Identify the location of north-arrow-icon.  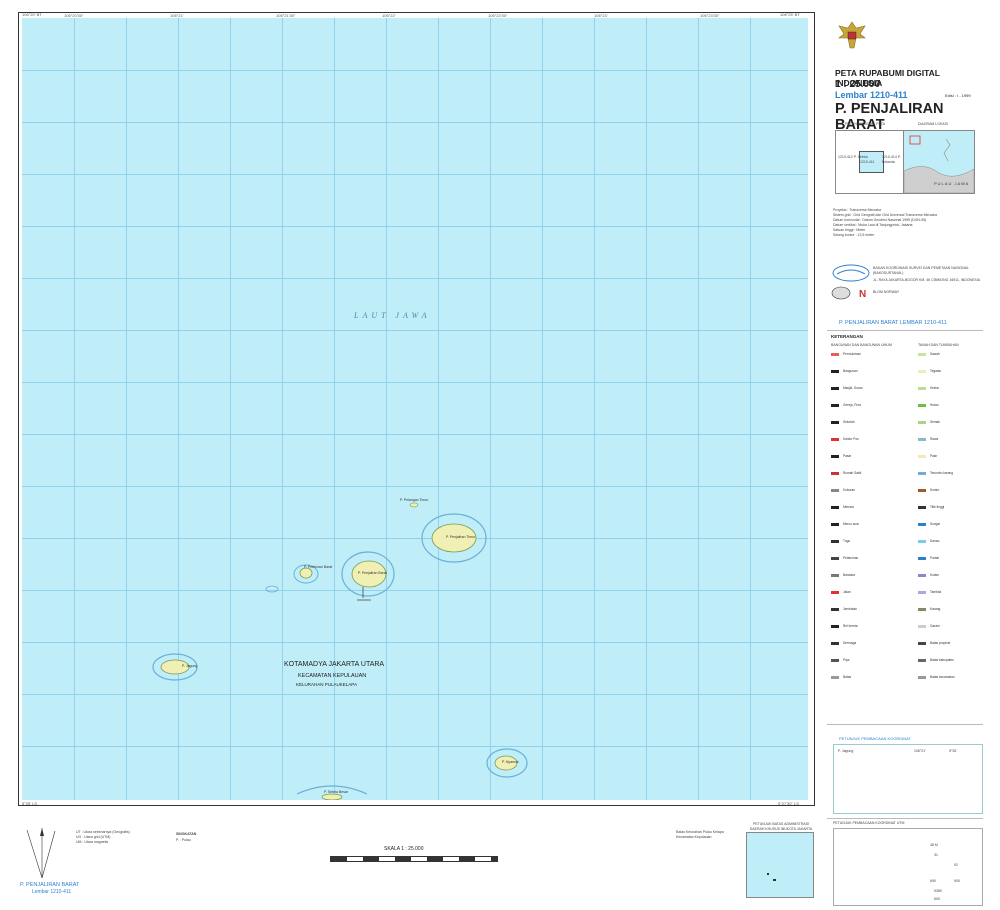
(41, 853).